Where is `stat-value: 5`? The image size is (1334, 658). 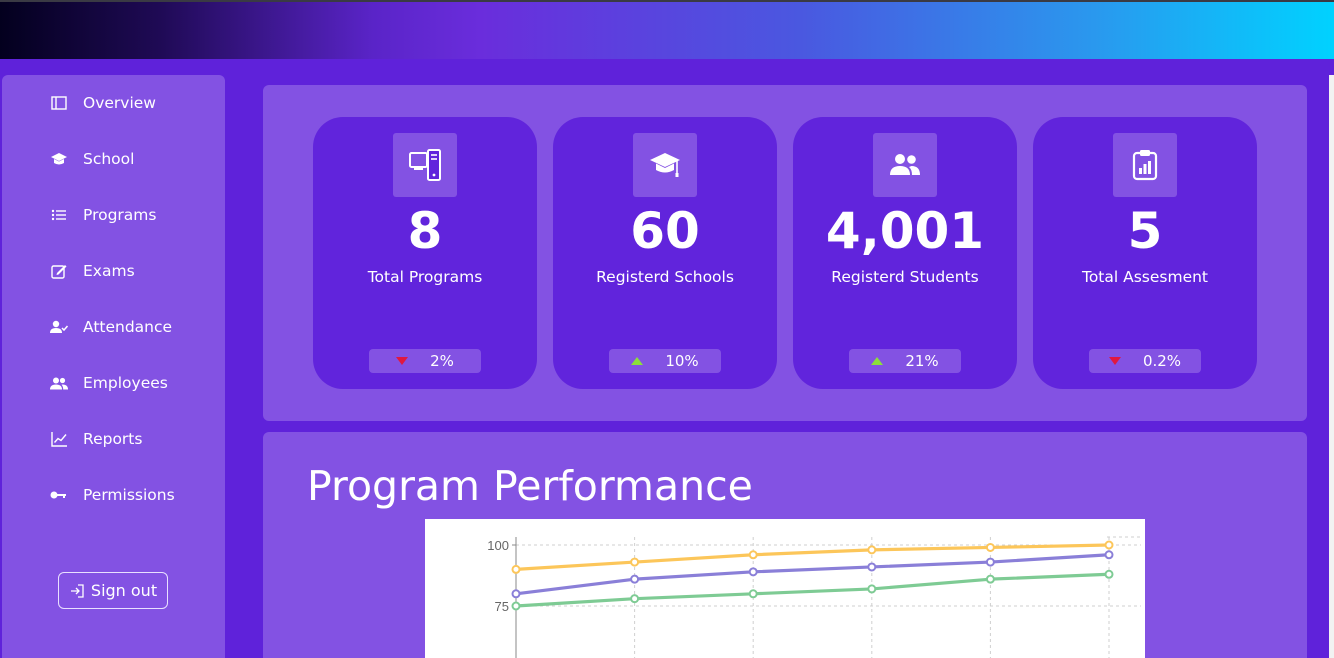
stat-value: 5 is located at coordinates (1145, 231).